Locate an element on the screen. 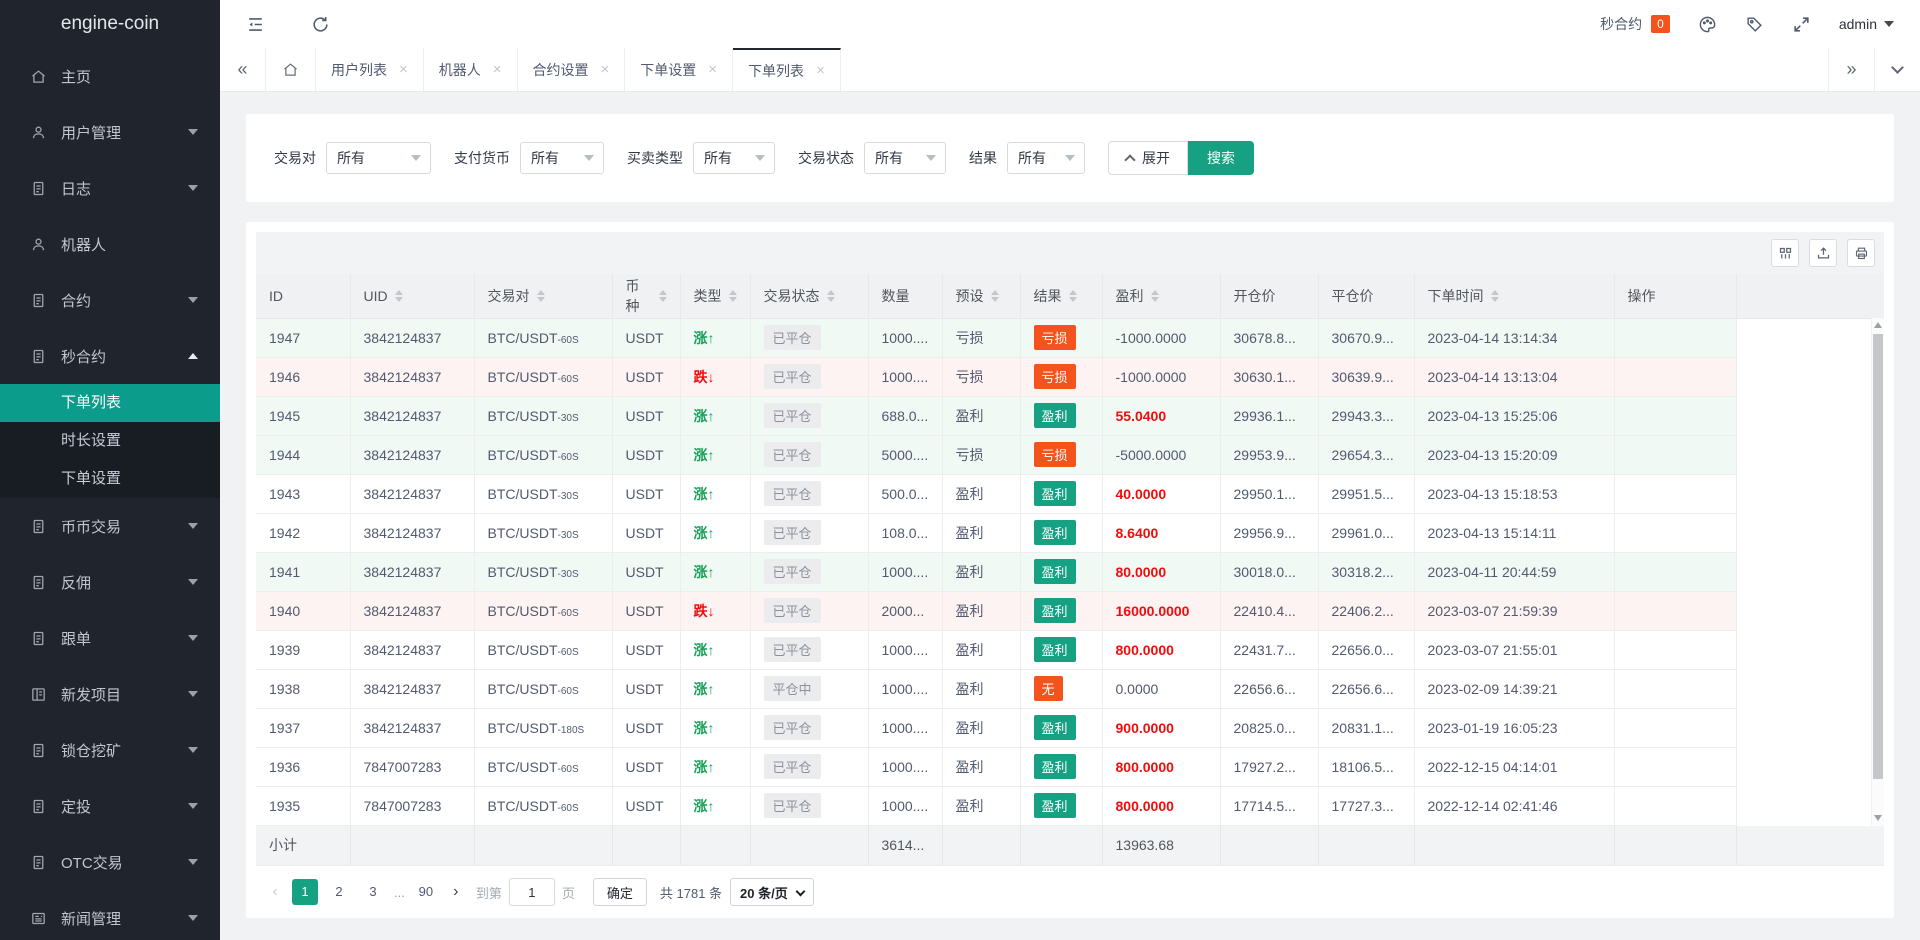 This screenshot has height=940, width=1920. tabs-scroll-left-button: « is located at coordinates (243, 69).